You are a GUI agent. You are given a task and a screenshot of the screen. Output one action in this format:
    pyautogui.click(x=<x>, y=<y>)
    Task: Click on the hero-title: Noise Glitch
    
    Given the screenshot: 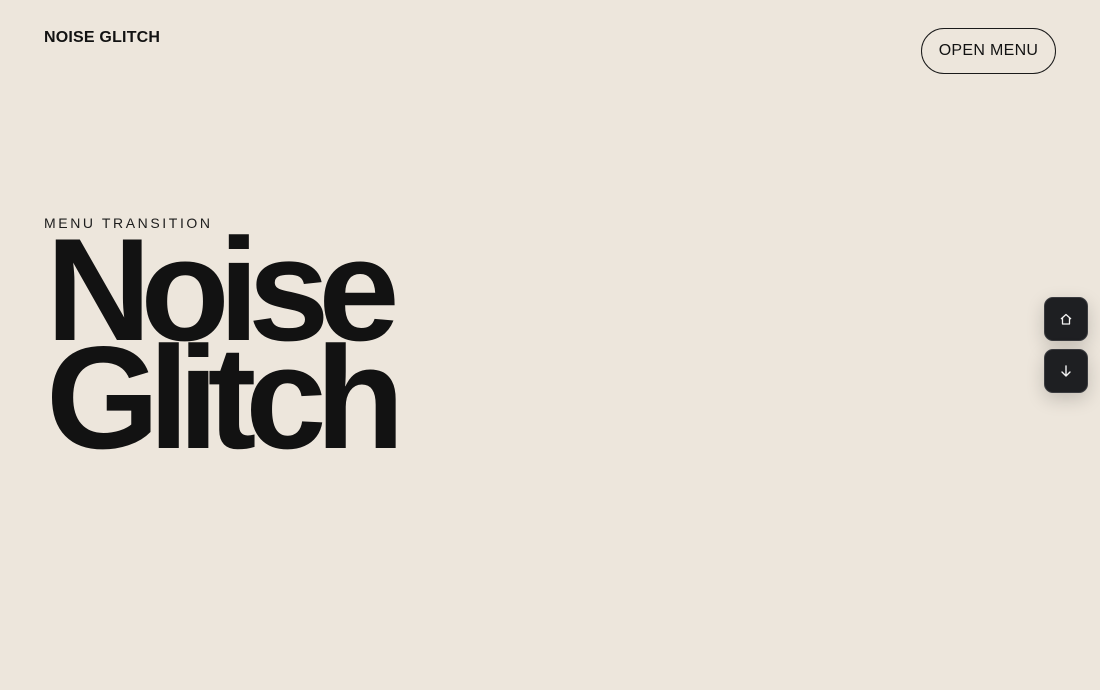 What is the action you would take?
    pyautogui.click(x=225, y=348)
    